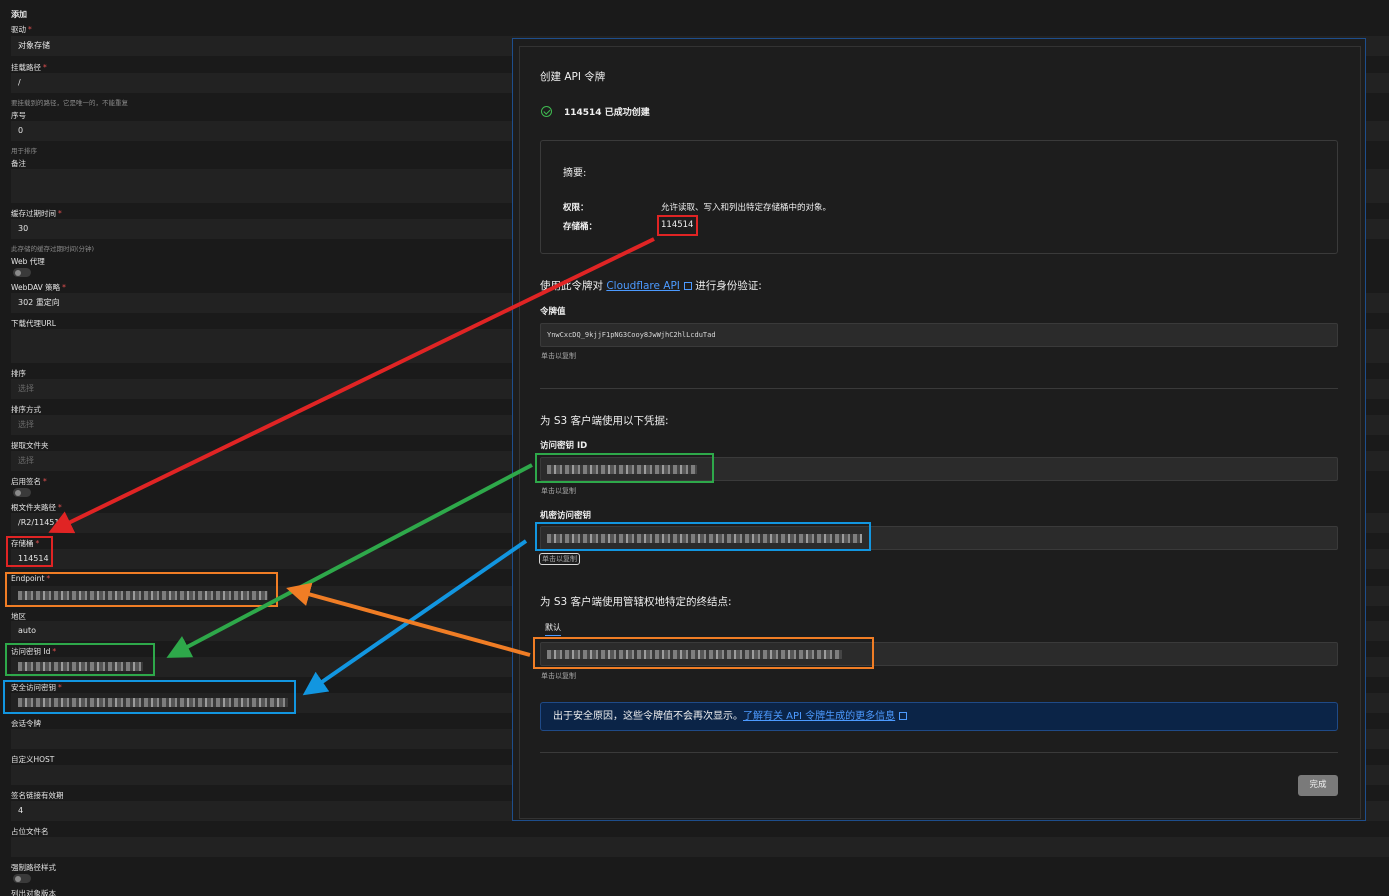 The width and height of the screenshot is (1389, 896). I want to click on secret-key-field, so click(939, 538).